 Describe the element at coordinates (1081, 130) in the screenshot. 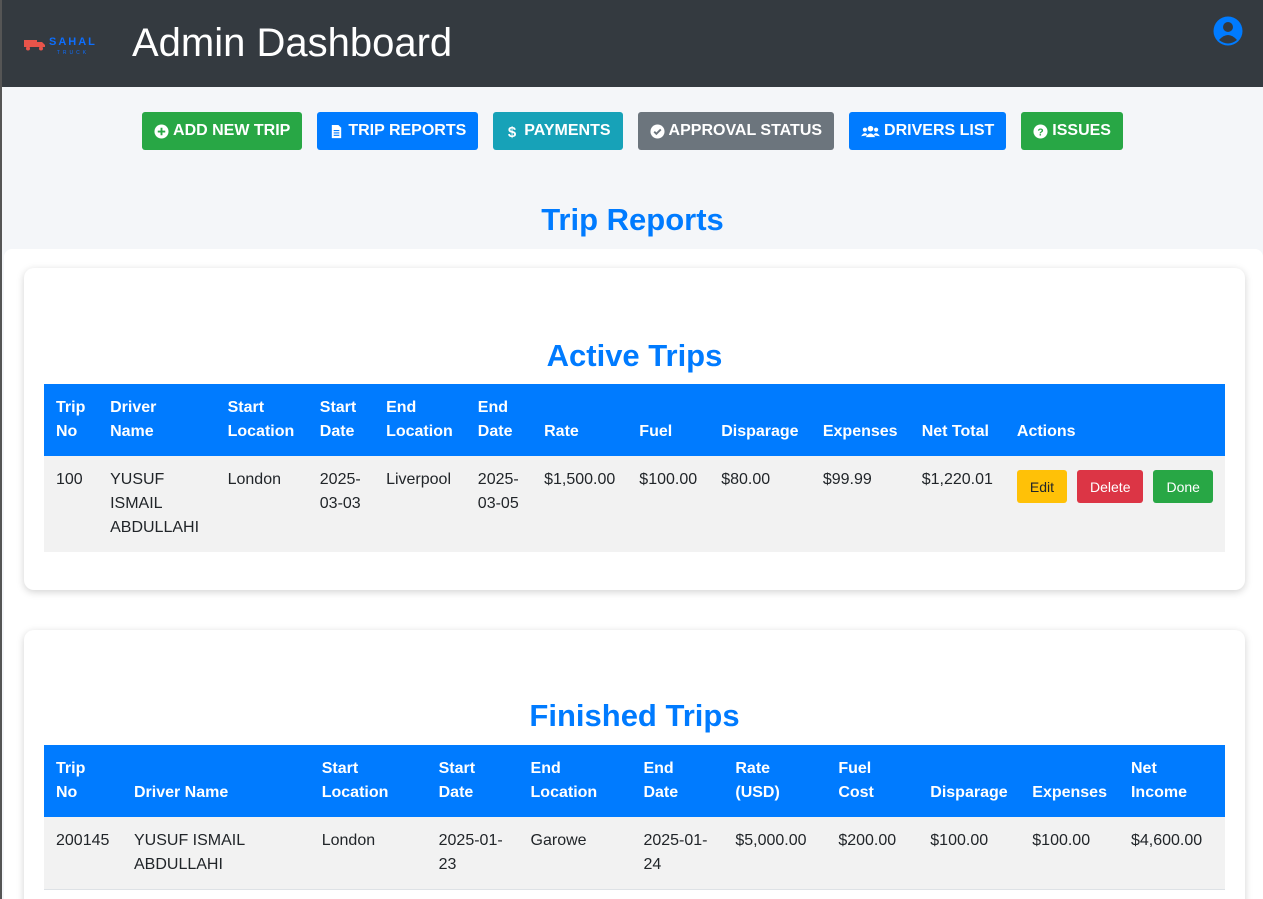

I see `issues-label: ISSUES` at that location.